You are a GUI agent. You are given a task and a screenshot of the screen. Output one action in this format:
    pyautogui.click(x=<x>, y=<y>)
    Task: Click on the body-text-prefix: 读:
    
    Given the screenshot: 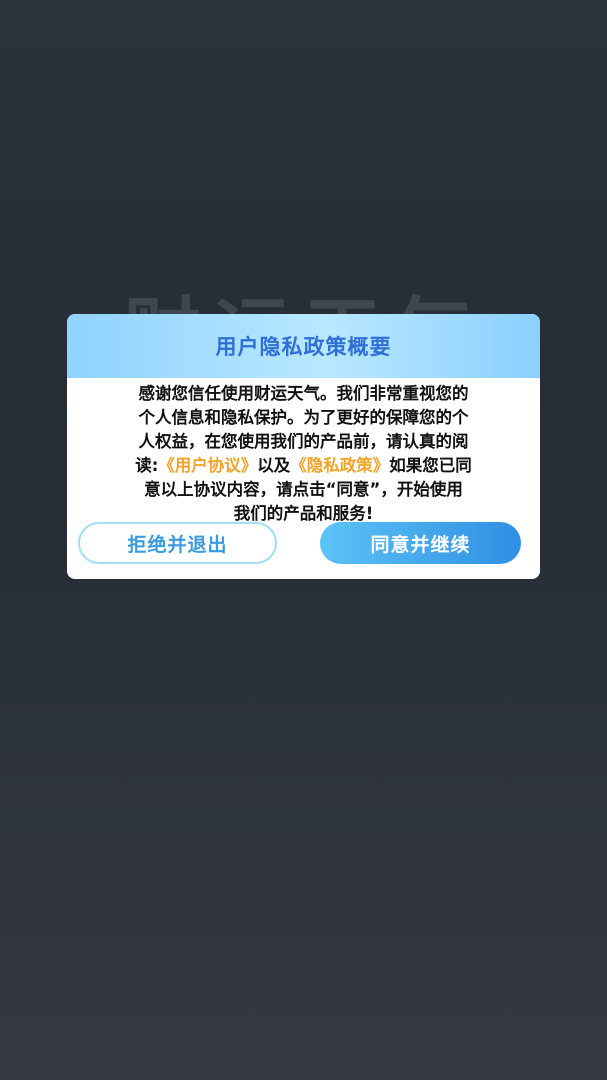 What is the action you would take?
    pyautogui.click(x=147, y=465)
    